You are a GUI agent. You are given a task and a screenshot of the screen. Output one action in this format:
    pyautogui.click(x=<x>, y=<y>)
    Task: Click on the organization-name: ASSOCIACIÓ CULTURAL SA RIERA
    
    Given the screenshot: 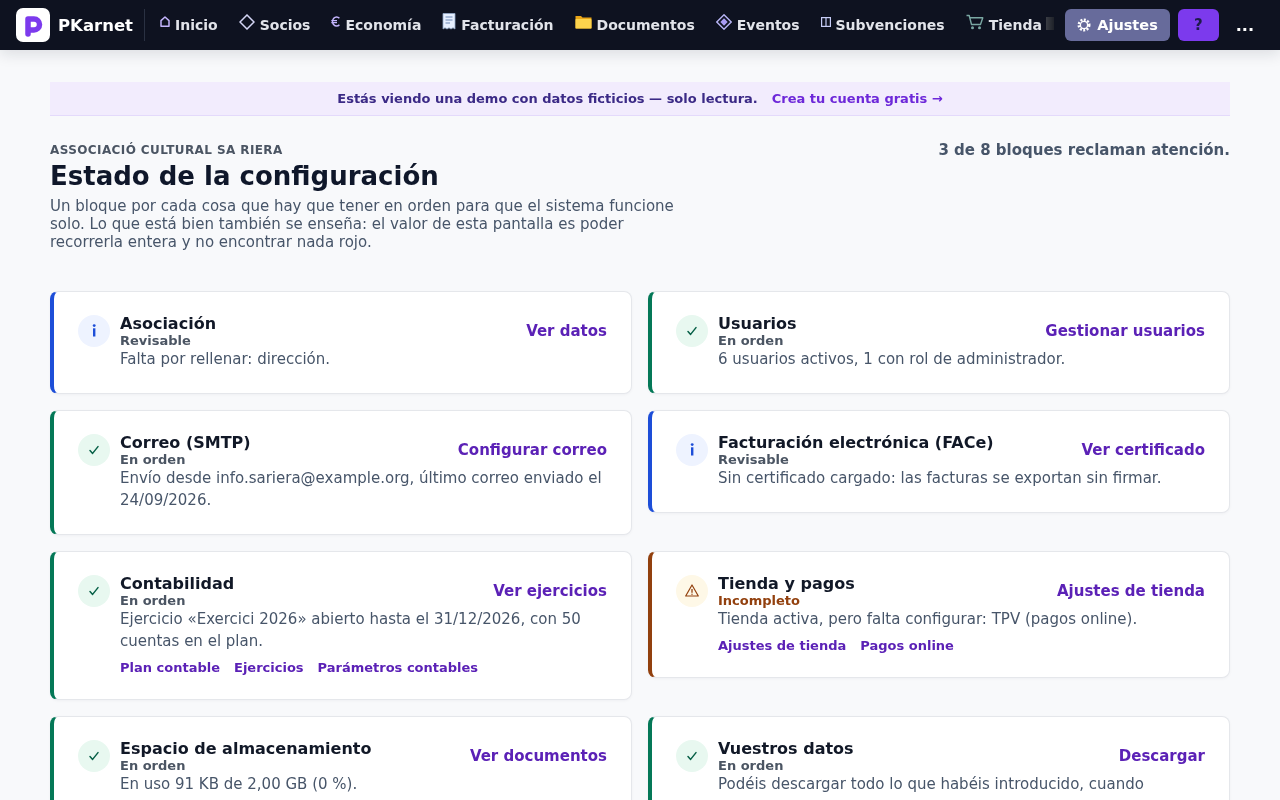 What is the action you would take?
    pyautogui.click(x=167, y=150)
    